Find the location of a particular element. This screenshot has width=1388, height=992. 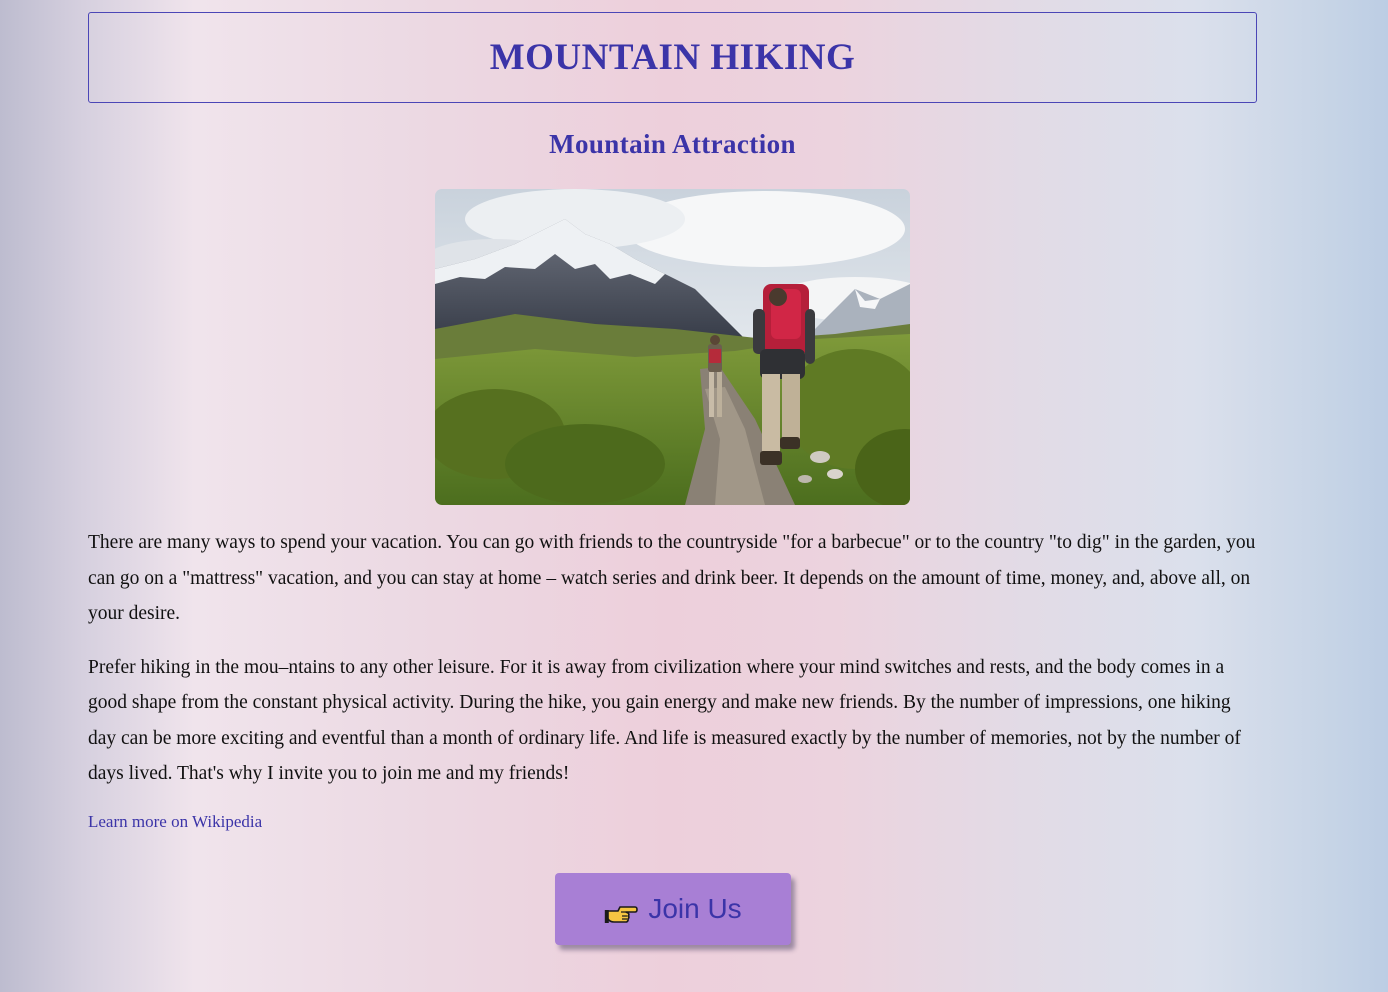

header-banner: MOUNTAIN HIKING is located at coordinates (672, 57).